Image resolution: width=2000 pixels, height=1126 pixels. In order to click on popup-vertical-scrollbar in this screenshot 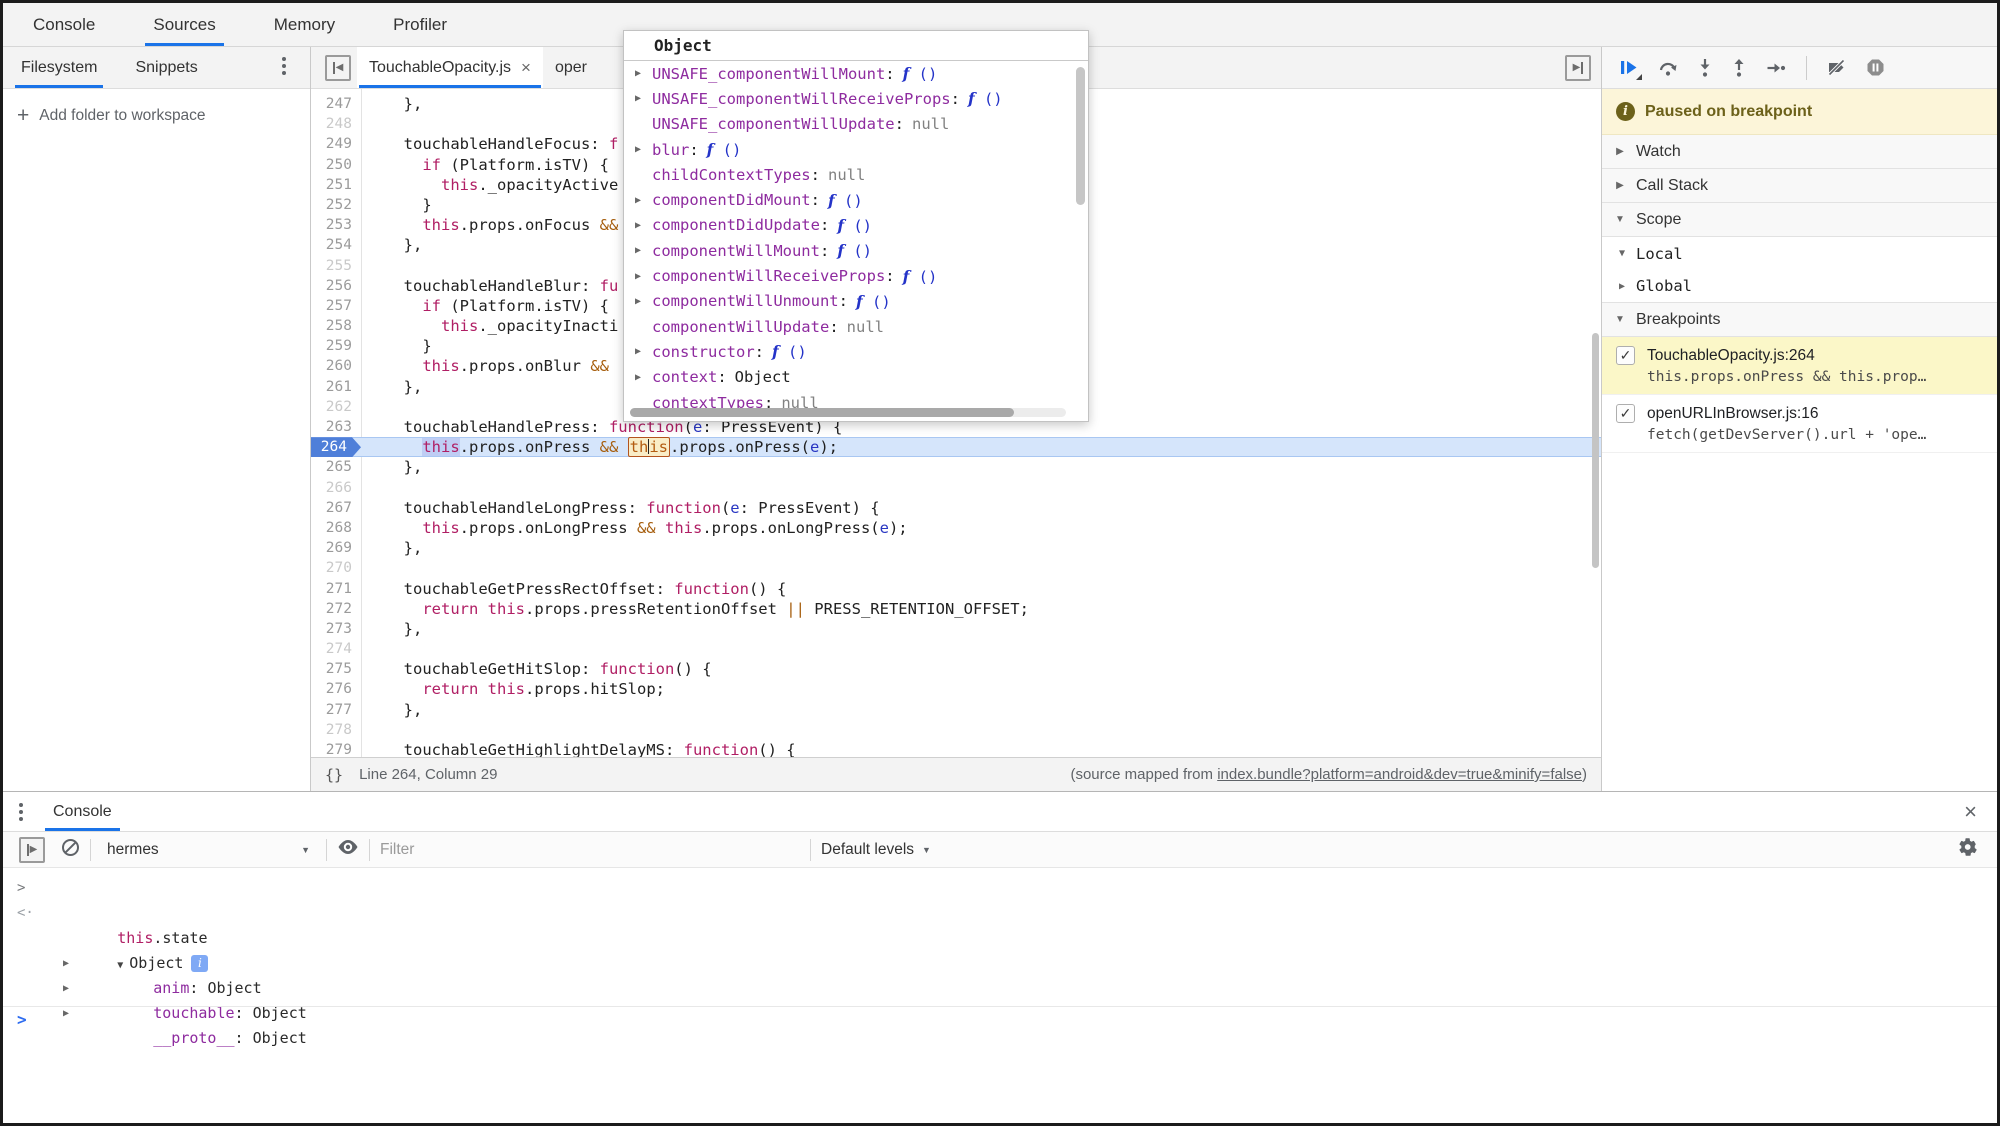, I will do `click(1080, 136)`.